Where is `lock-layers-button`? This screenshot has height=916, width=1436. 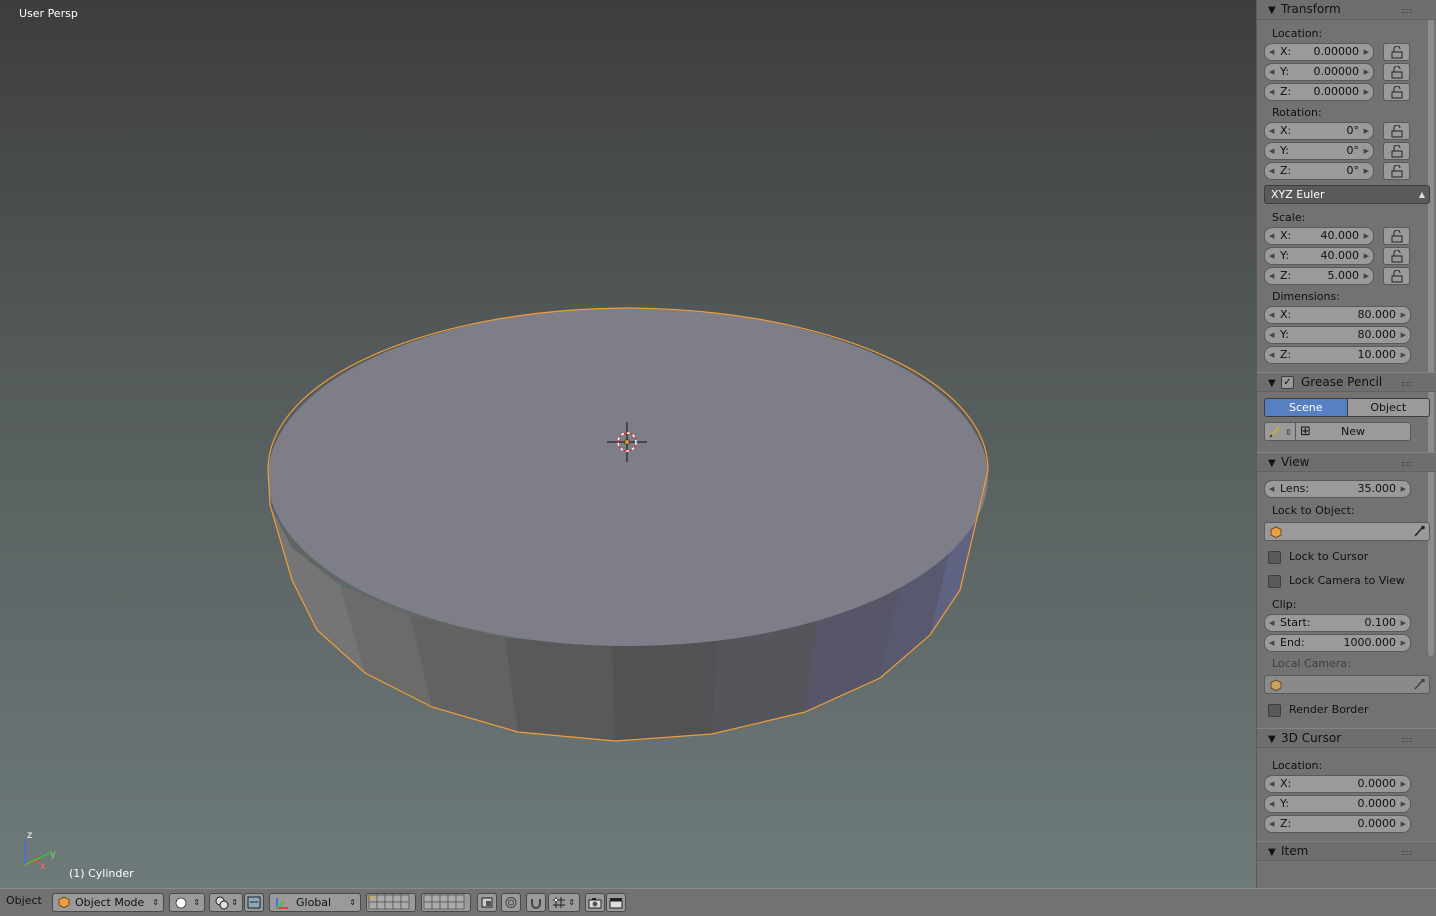
lock-layers-button is located at coordinates (487, 902).